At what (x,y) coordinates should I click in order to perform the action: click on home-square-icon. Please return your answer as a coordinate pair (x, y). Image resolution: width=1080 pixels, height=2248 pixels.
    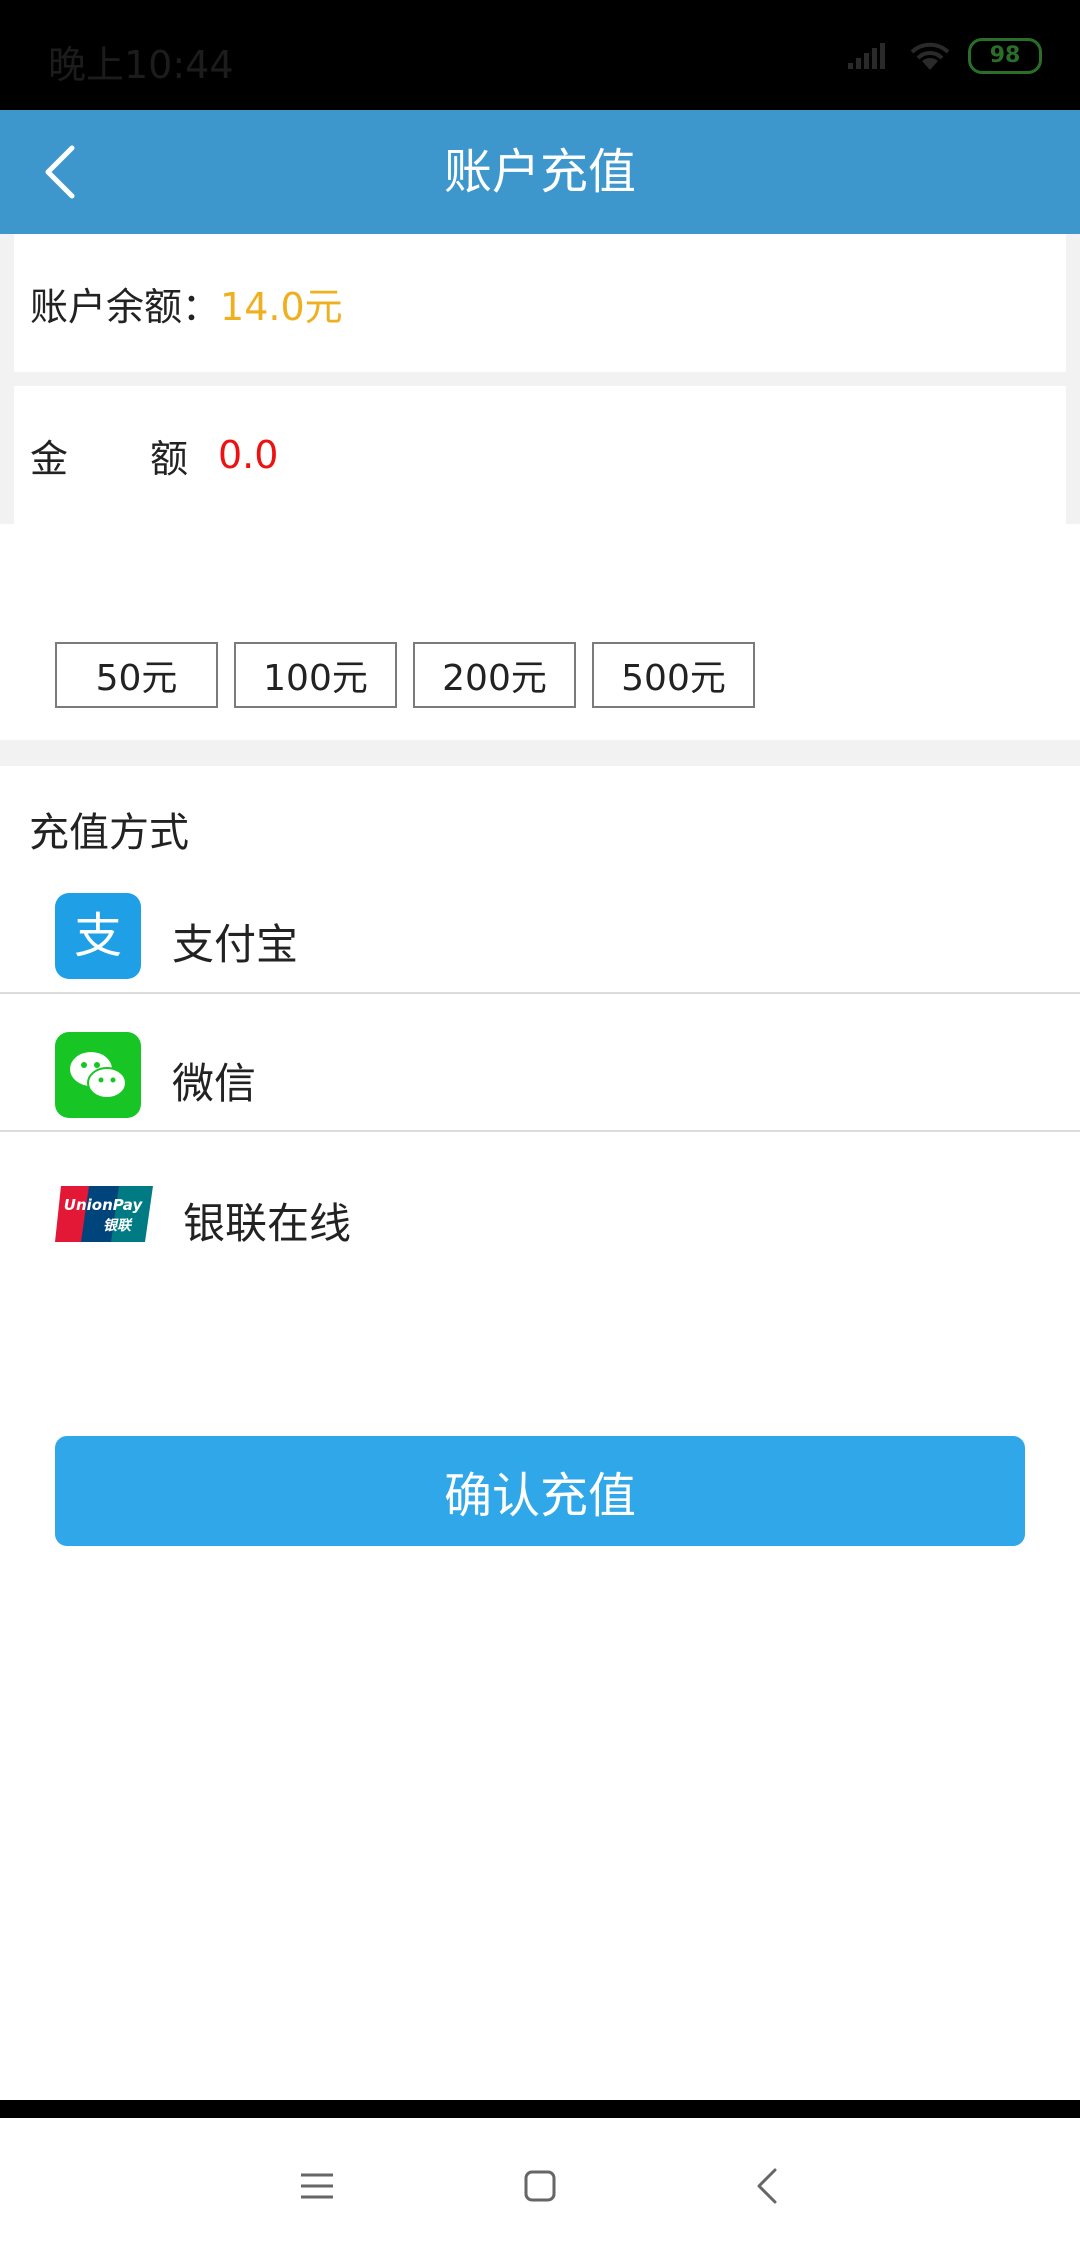
    Looking at the image, I should click on (540, 2186).